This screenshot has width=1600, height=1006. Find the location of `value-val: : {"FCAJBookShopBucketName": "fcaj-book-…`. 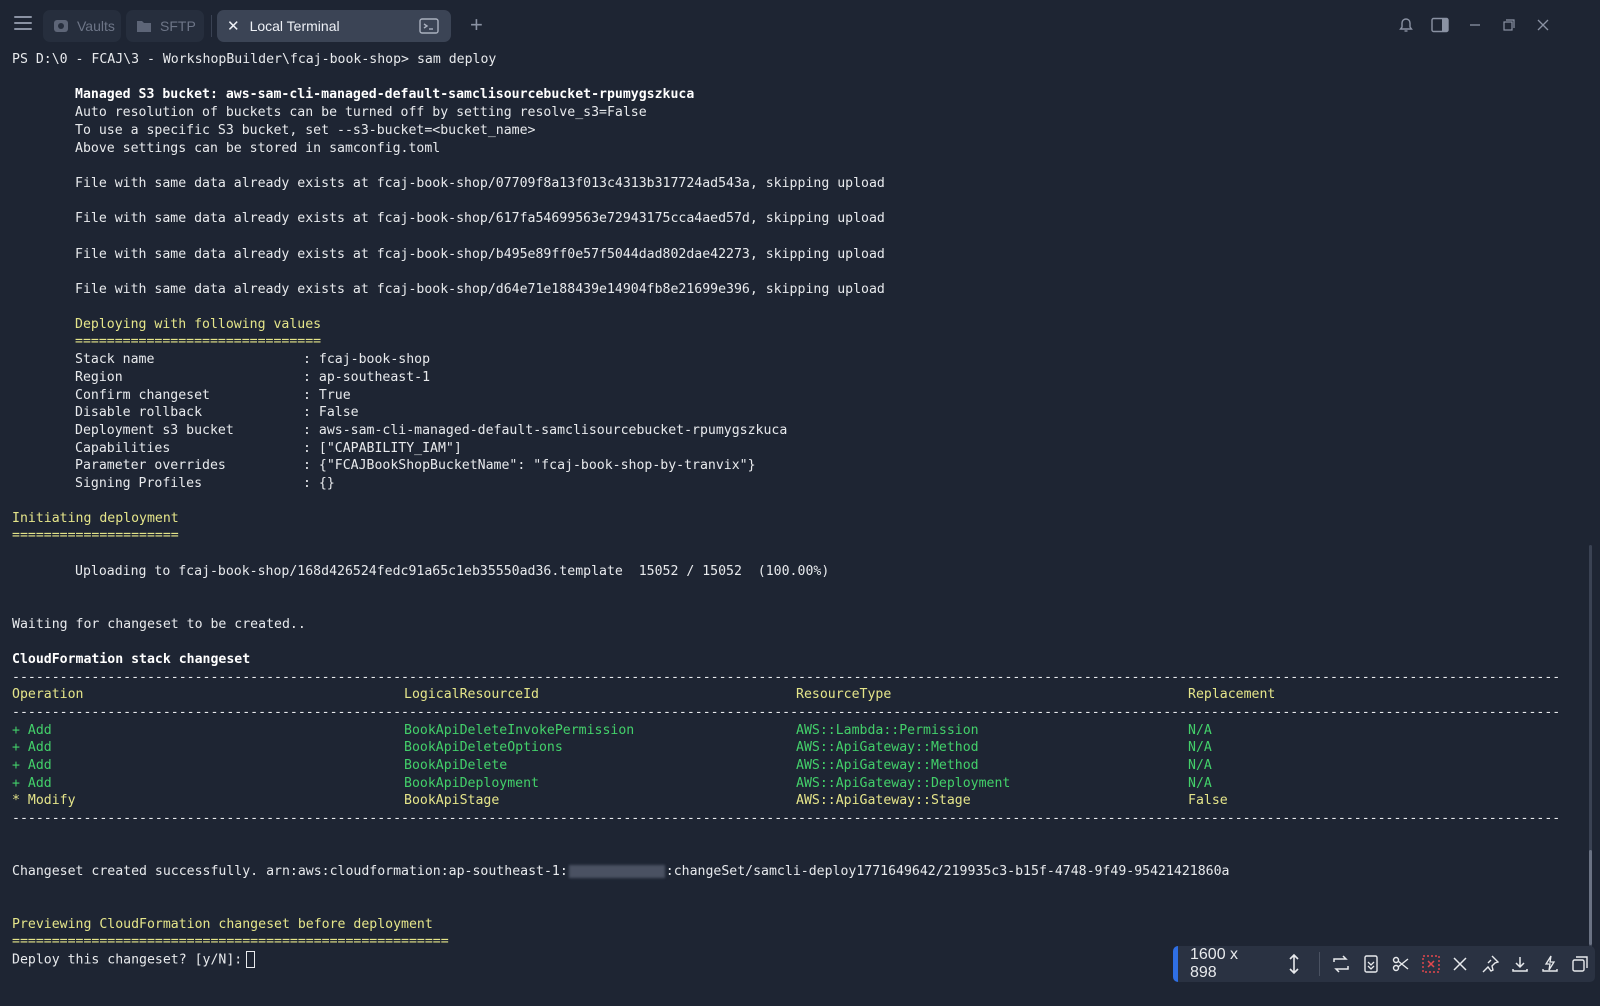

value-val: : {"FCAJBookShopBucketName": "fcaj-book-… is located at coordinates (529, 465).